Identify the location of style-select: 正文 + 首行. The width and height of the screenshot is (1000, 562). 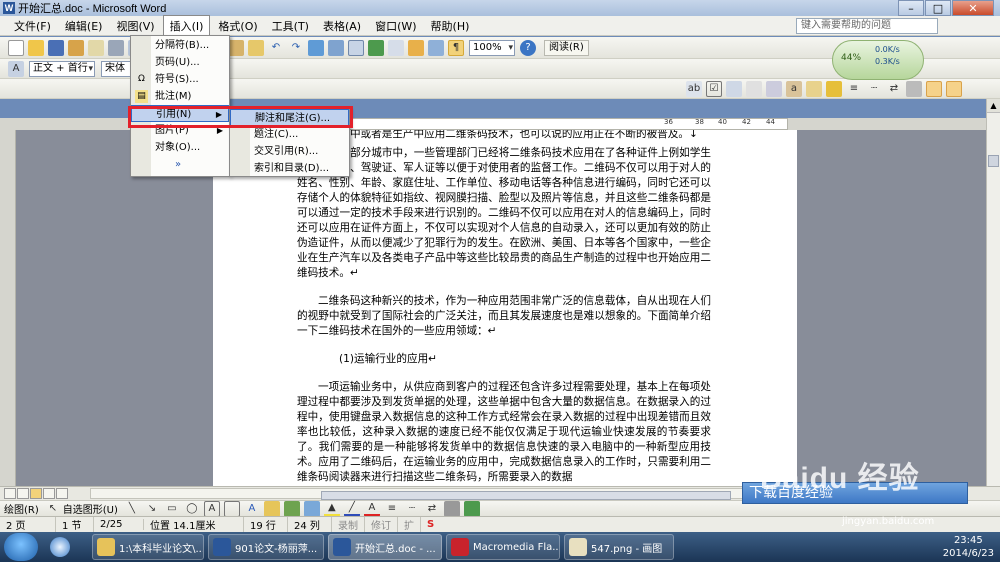
(62, 68).